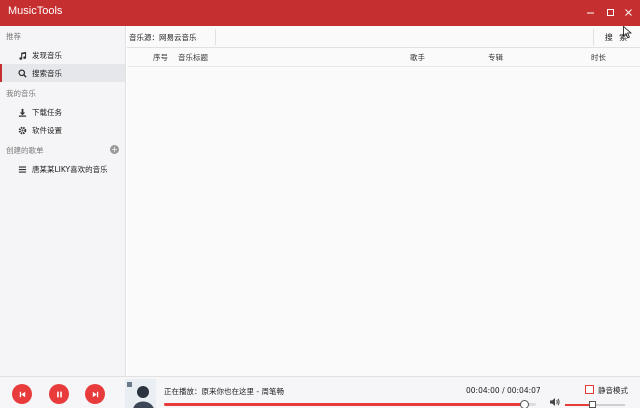  What do you see at coordinates (163, 37) in the screenshot?
I see `music-source-label: 音乐源：网易云音乐` at bounding box center [163, 37].